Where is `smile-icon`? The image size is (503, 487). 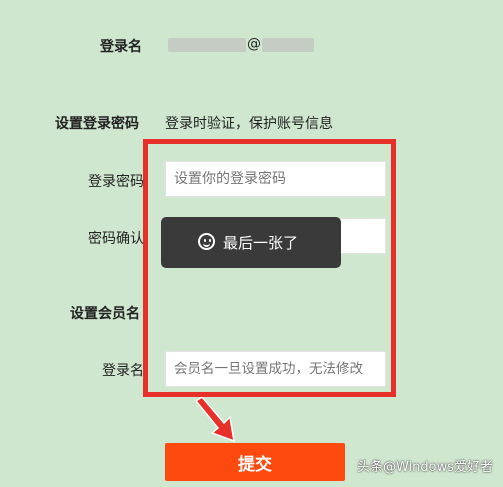 smile-icon is located at coordinates (206, 241).